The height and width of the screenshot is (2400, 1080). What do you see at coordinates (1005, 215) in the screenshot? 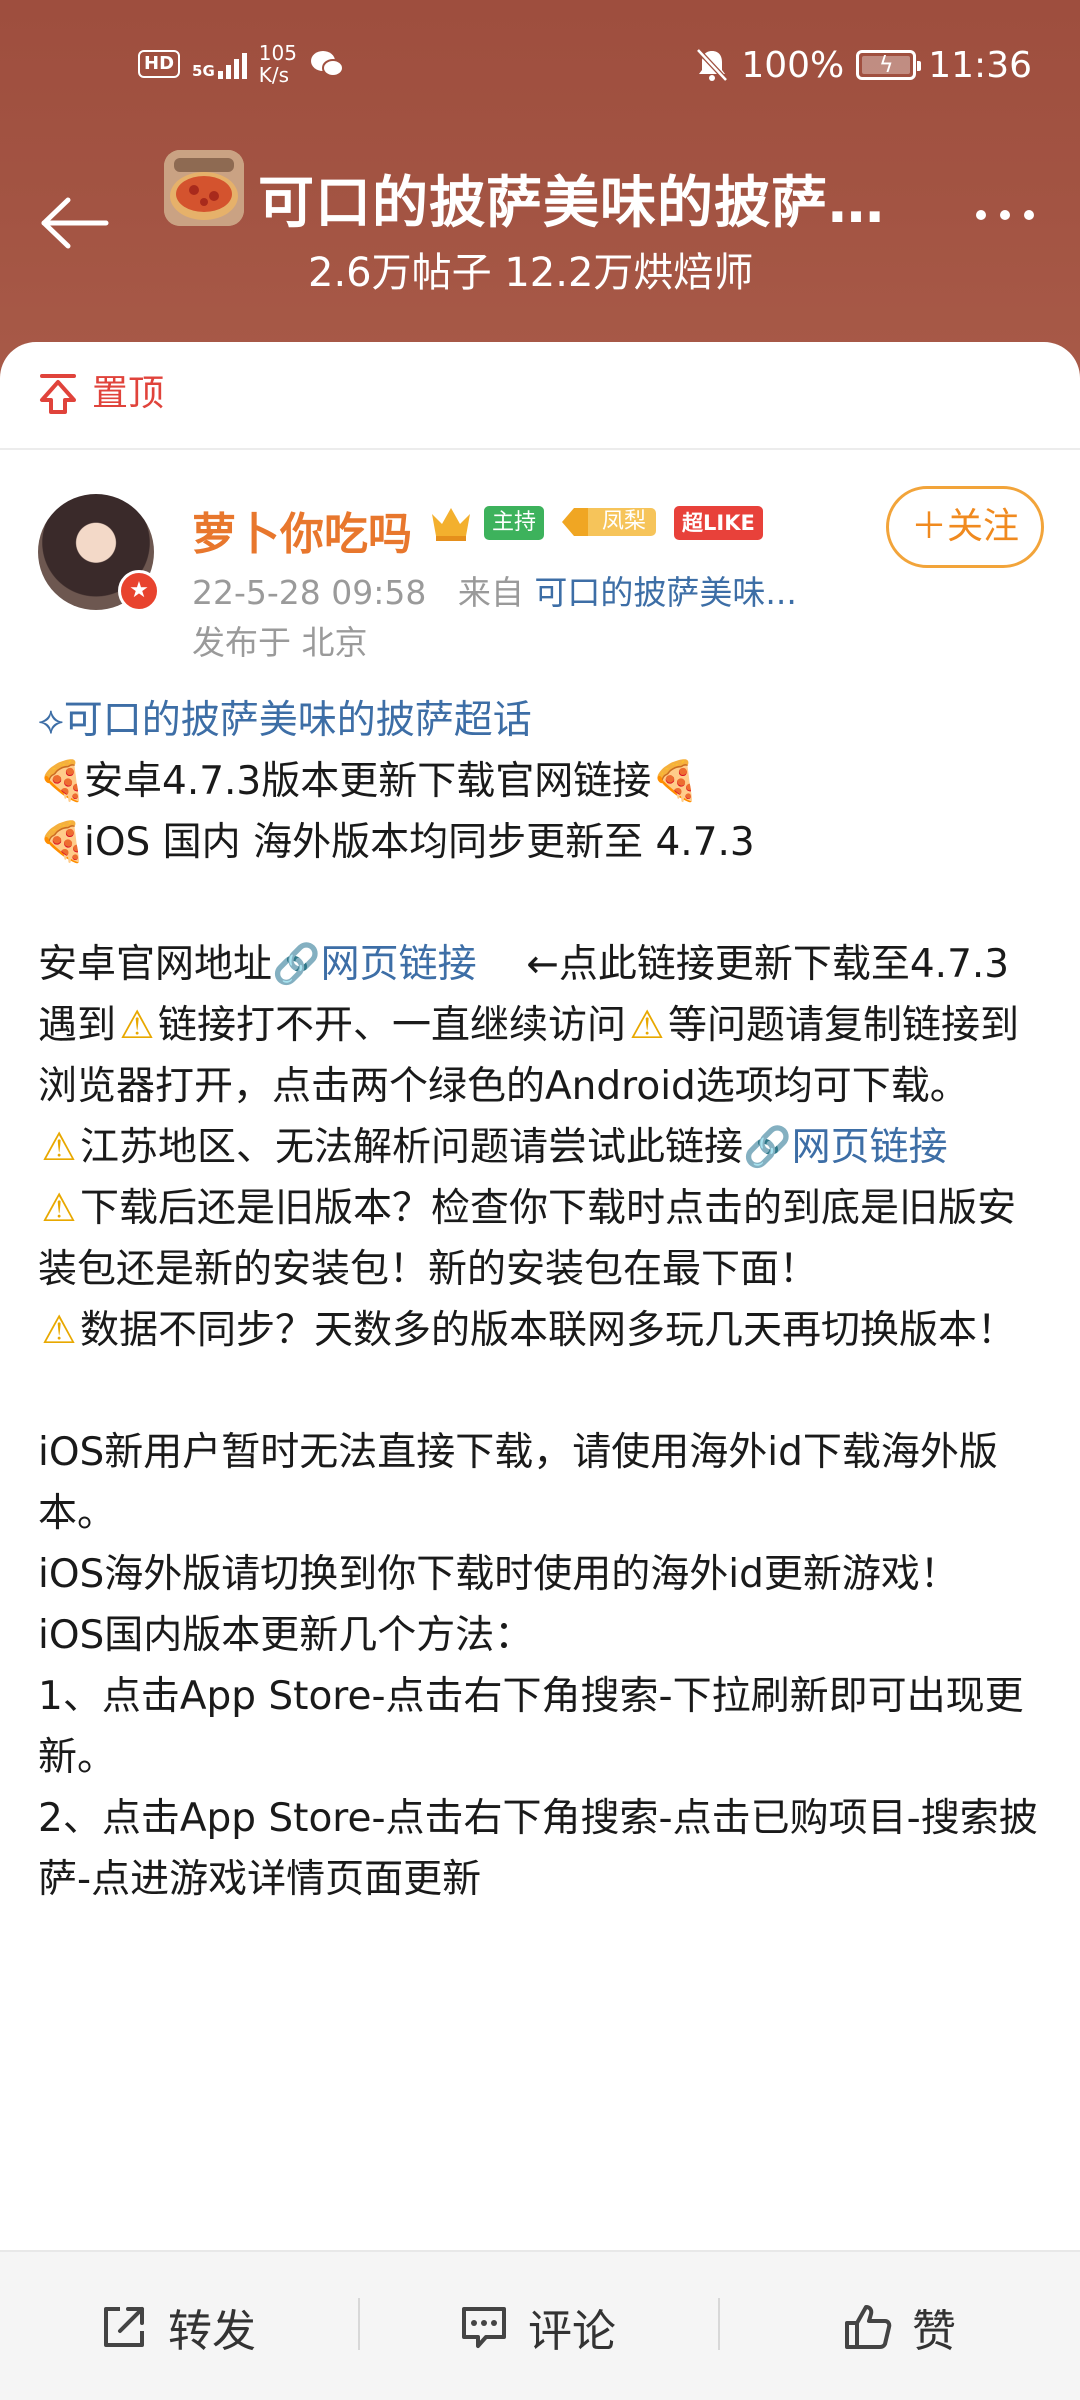
I see `more-options-icon` at bounding box center [1005, 215].